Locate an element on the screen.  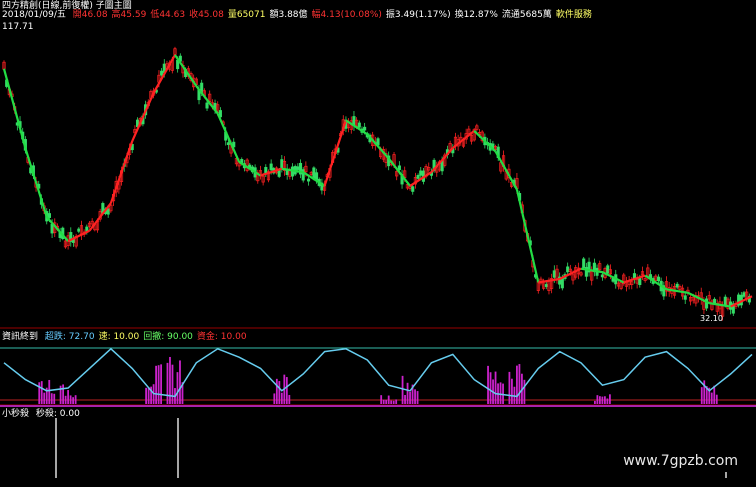
indicator1-line is located at coordinates (378, 372).